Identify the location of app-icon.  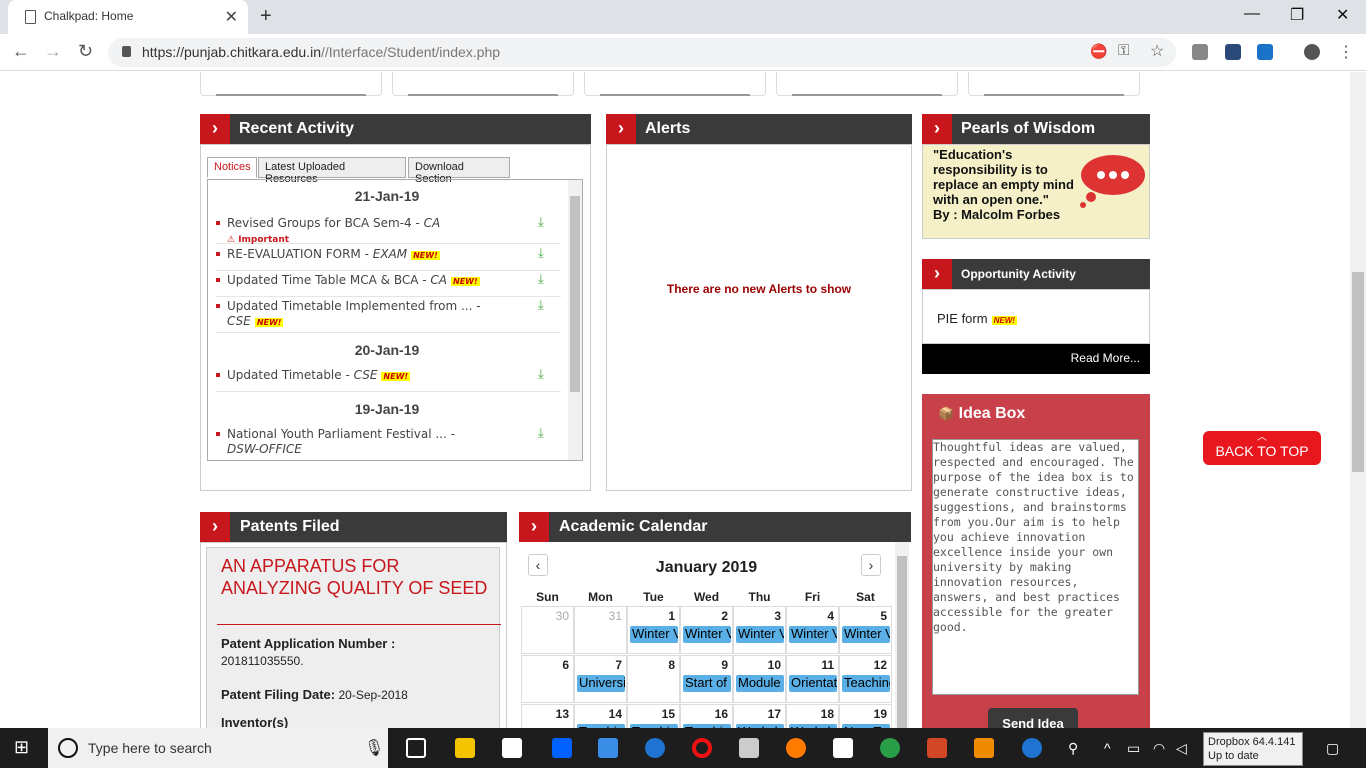
(843, 748).